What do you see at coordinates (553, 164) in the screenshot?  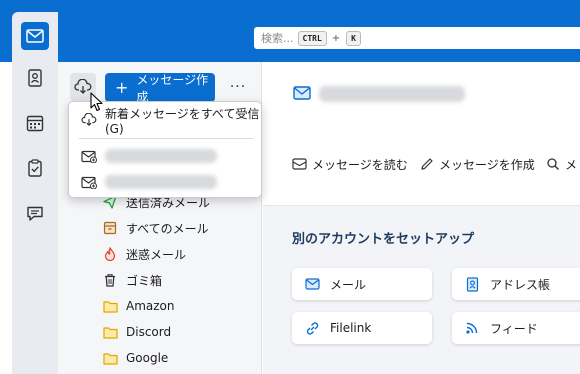 I see `search-icon` at bounding box center [553, 164].